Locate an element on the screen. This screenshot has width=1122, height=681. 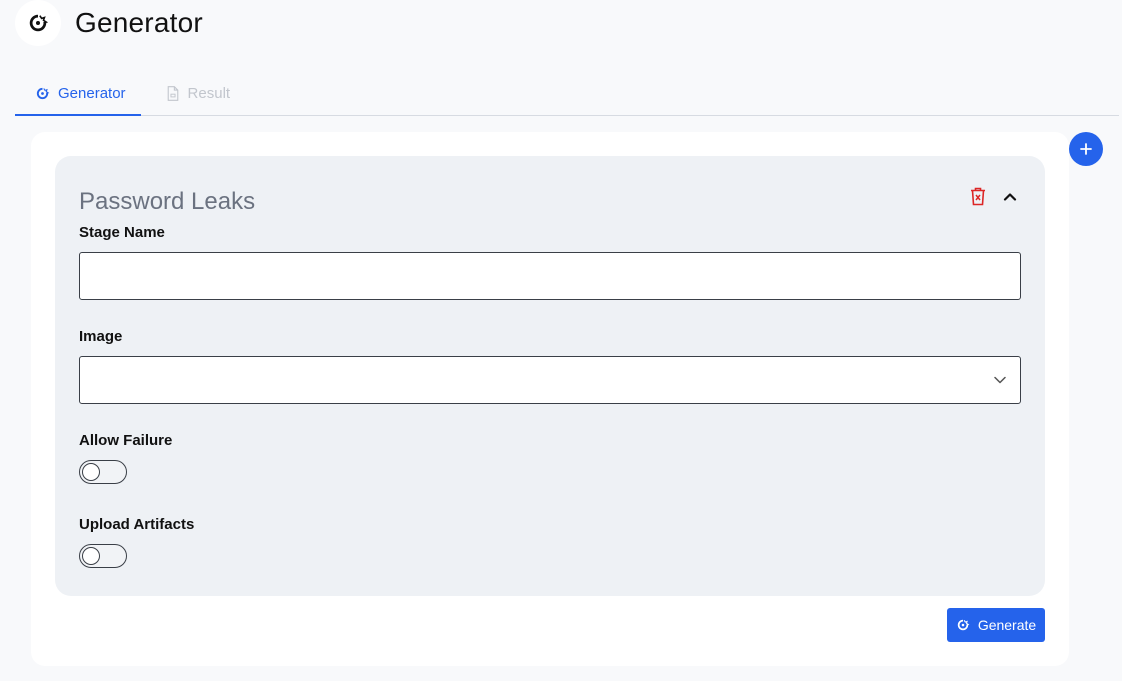
generate-label: Generate is located at coordinates (1007, 625).